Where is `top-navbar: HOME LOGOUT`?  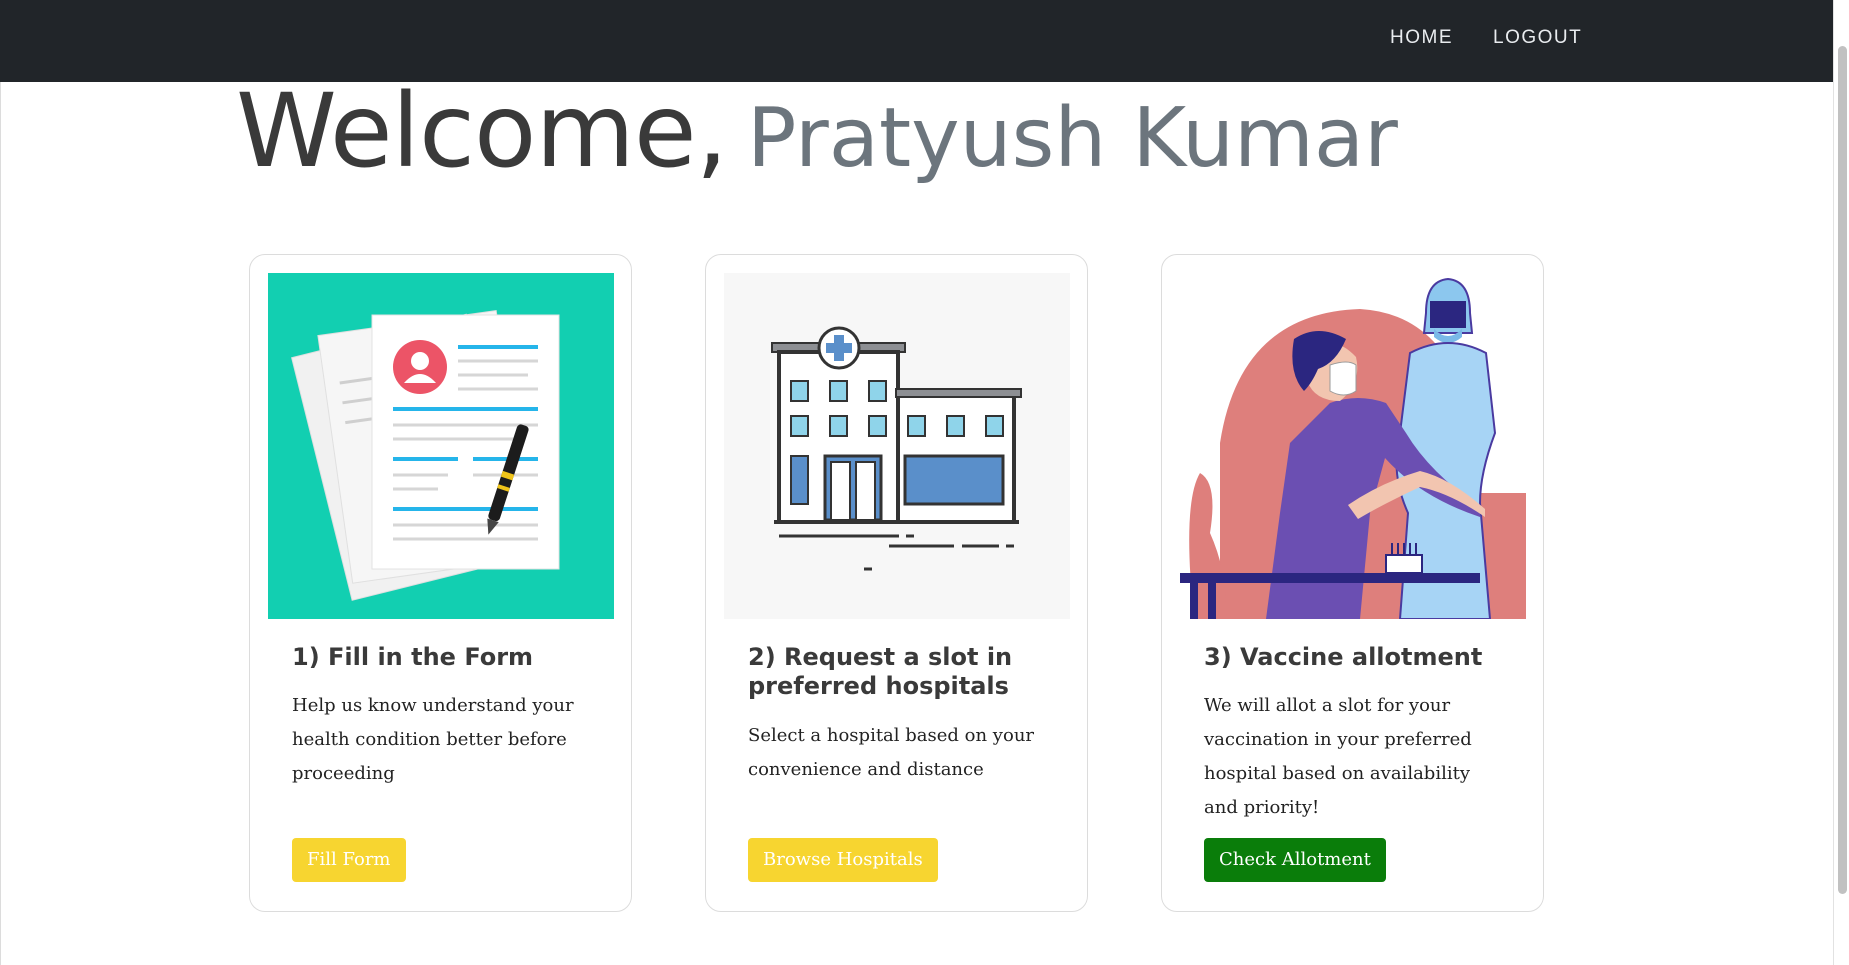
top-navbar: HOME LOGOUT is located at coordinates (924, 41).